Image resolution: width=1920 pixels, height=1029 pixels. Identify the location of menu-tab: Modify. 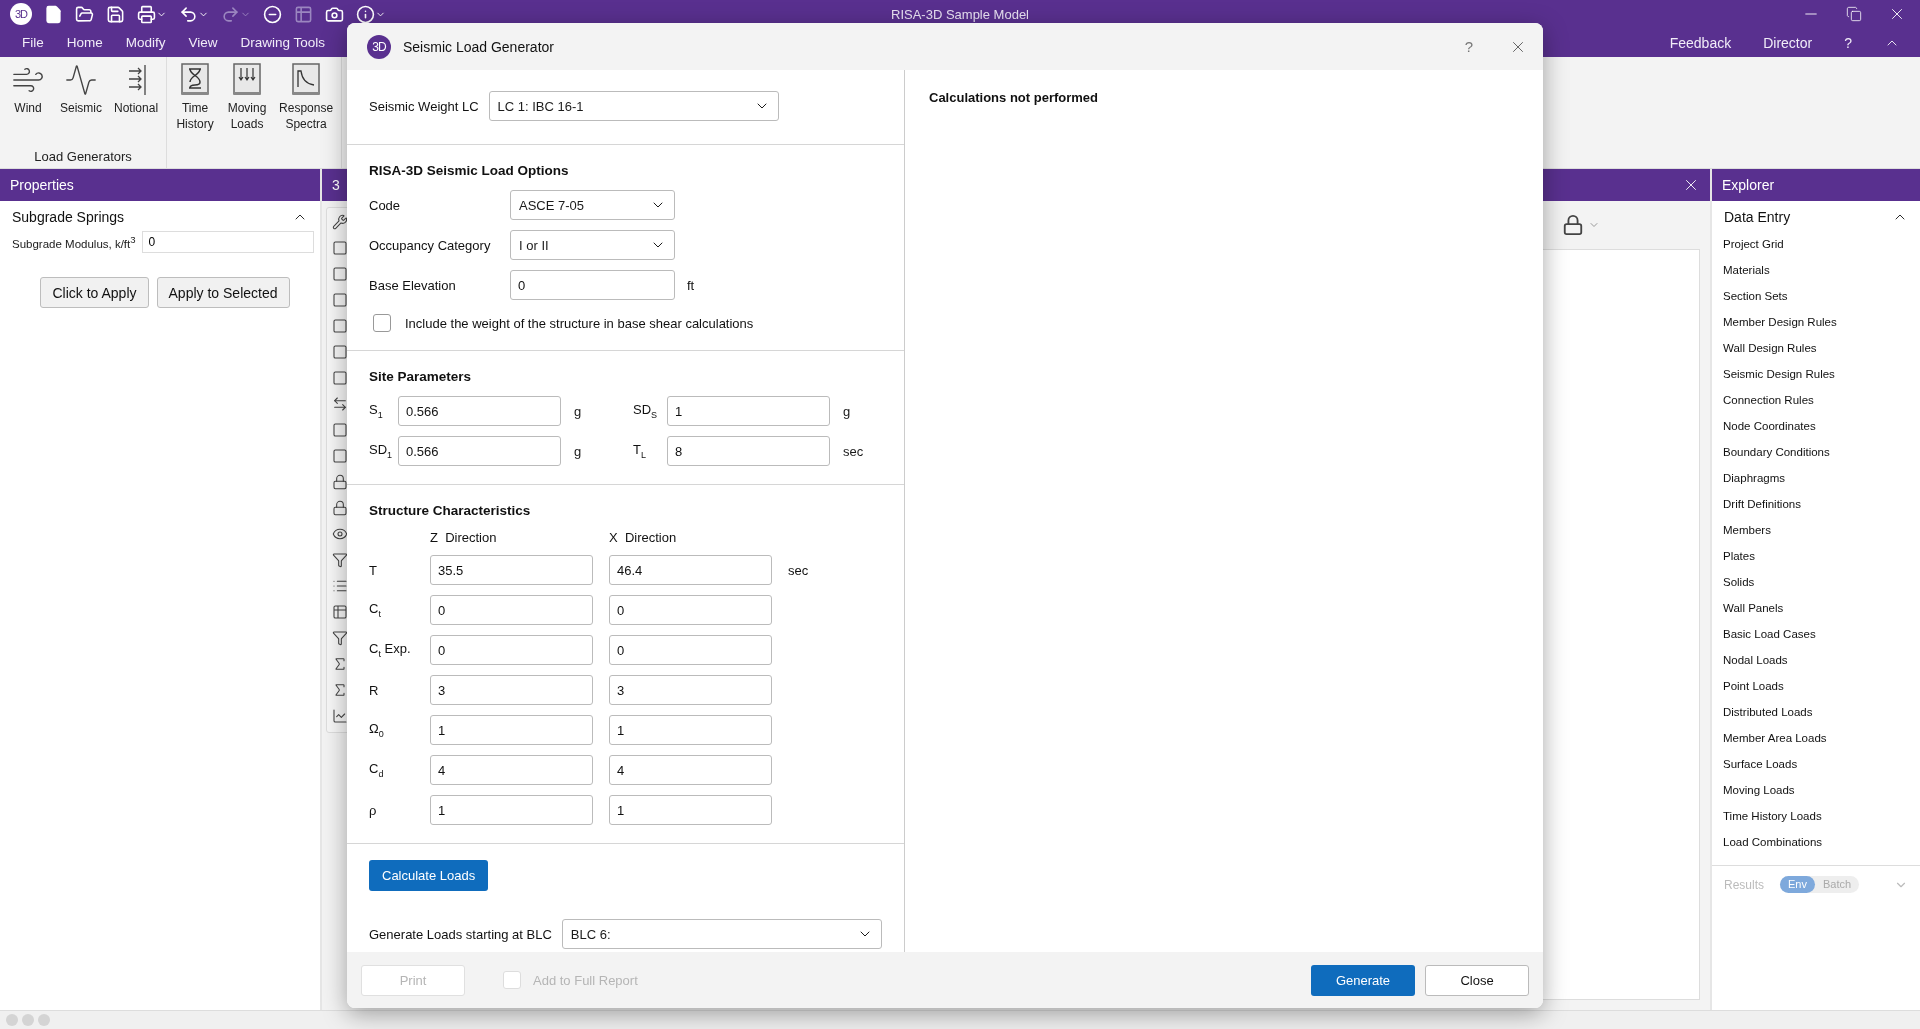
(145, 42).